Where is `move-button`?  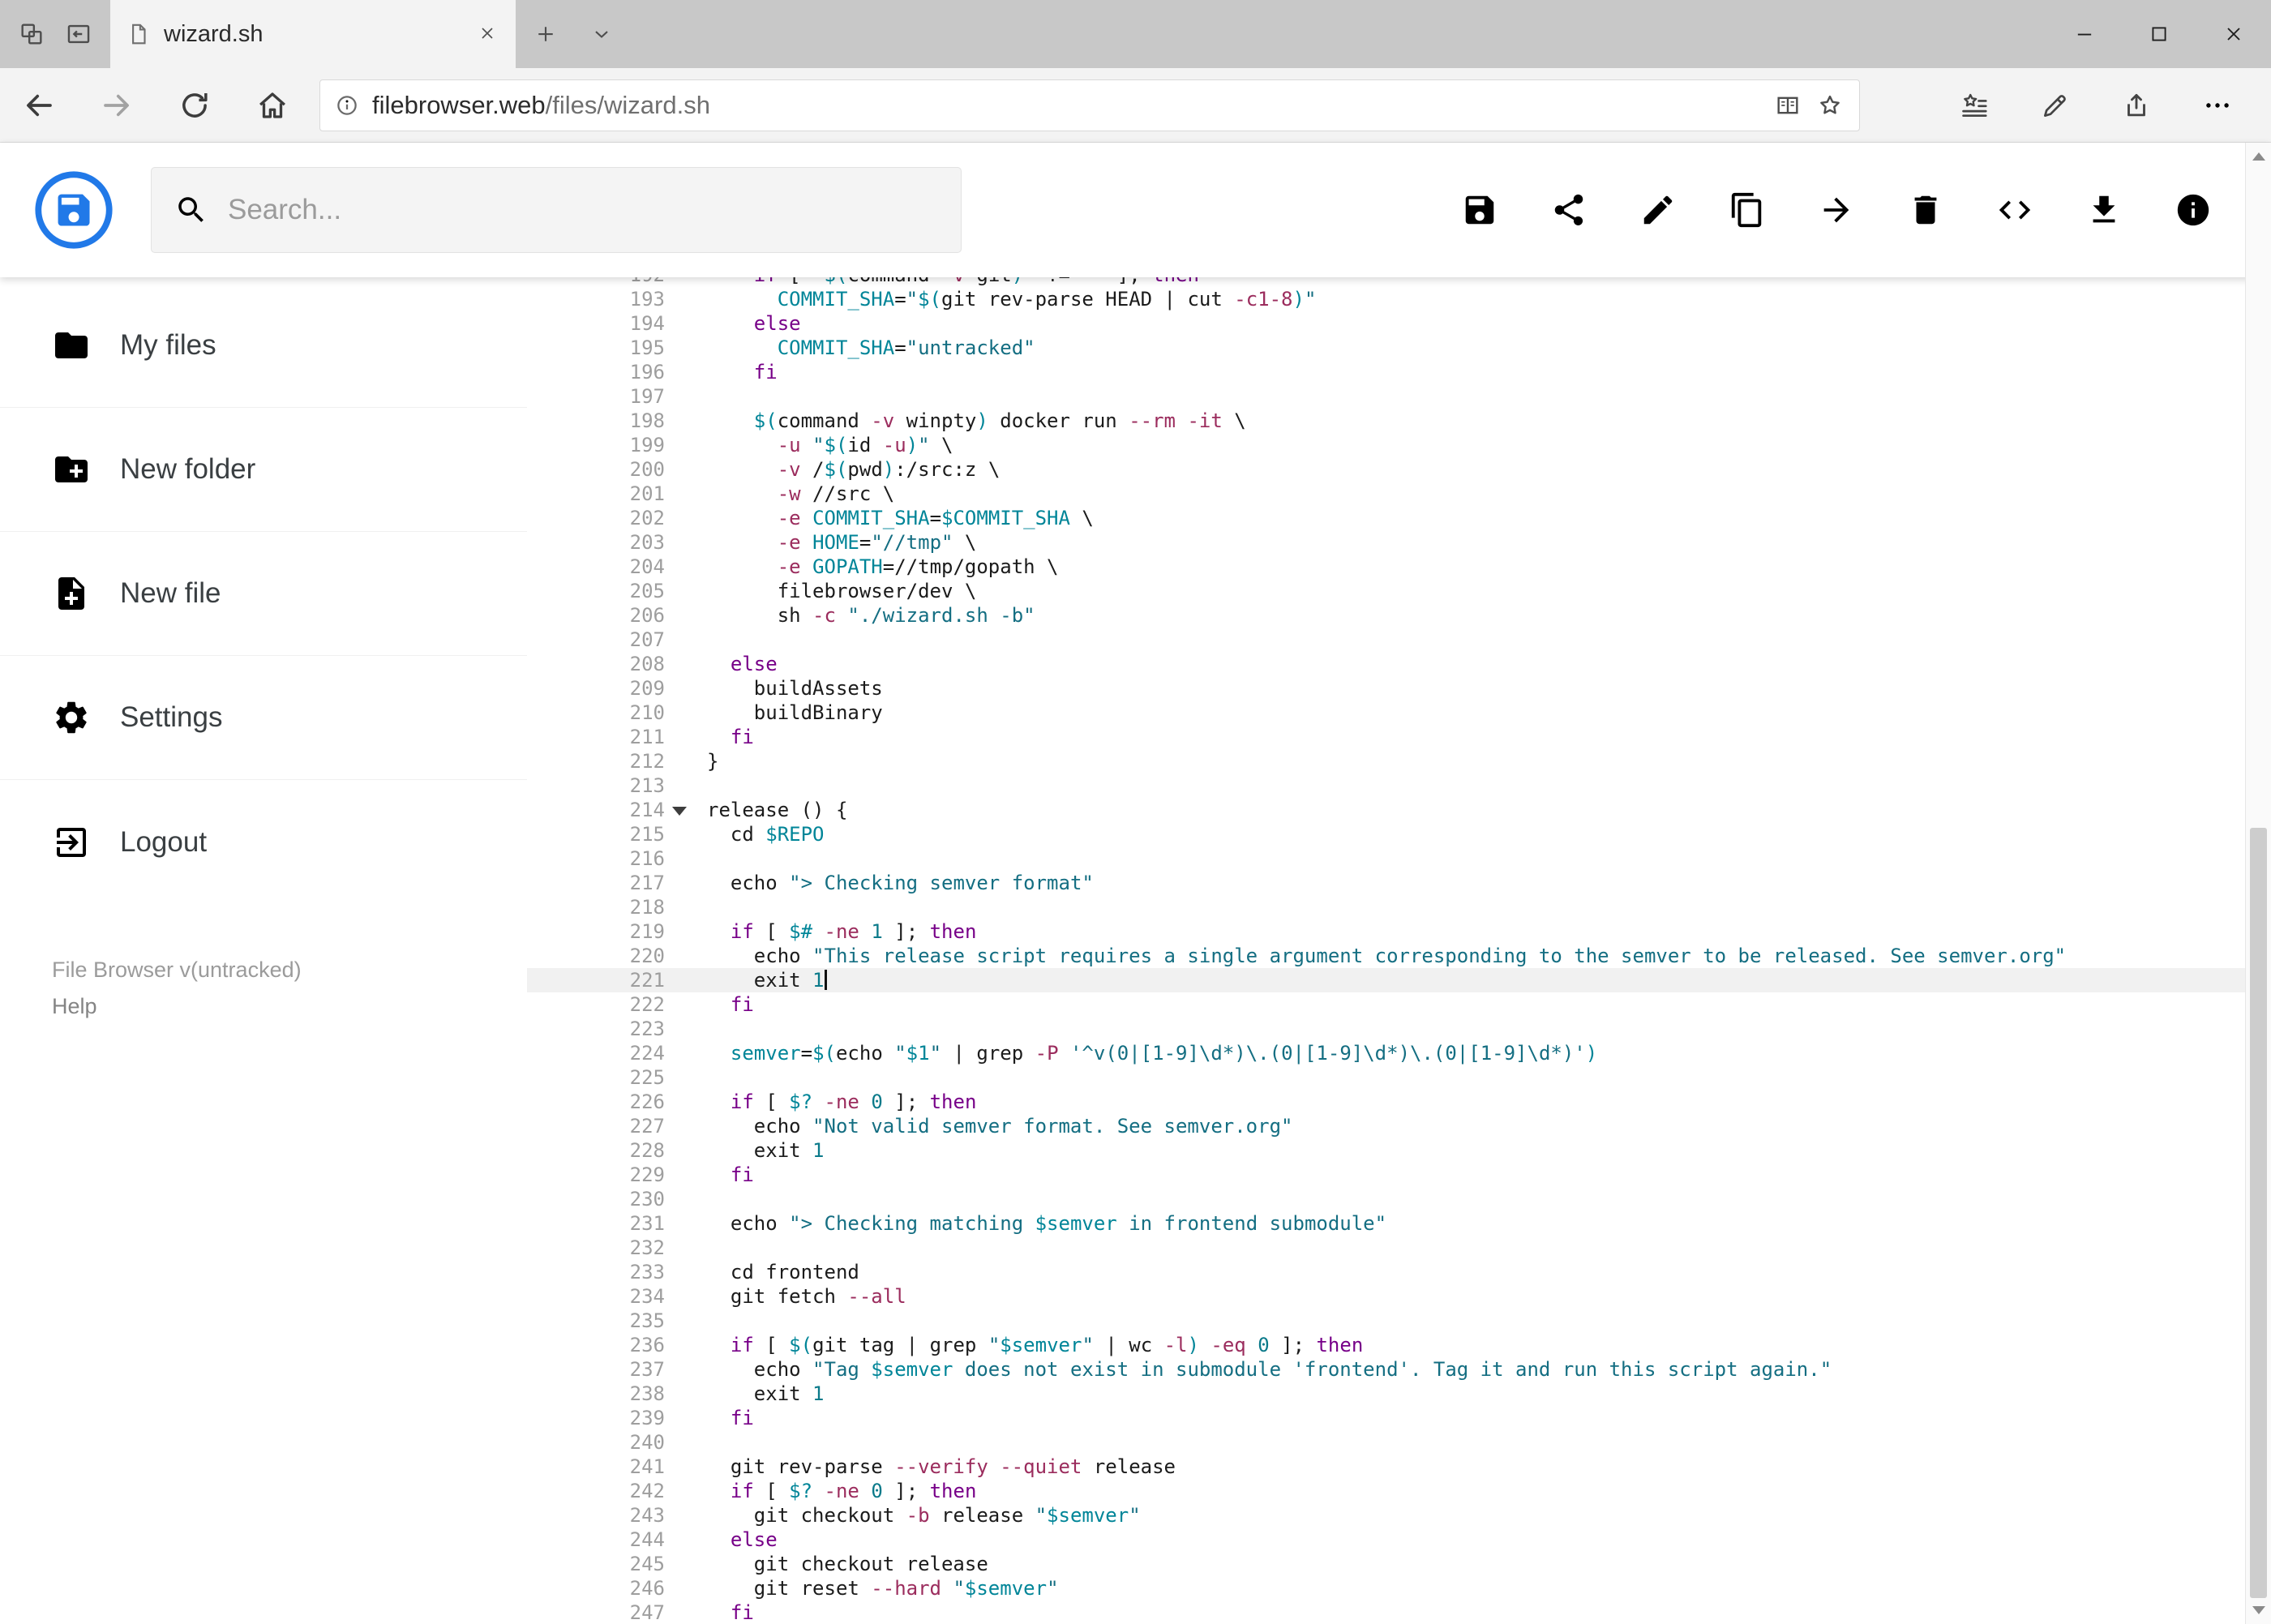 move-button is located at coordinates (1837, 210).